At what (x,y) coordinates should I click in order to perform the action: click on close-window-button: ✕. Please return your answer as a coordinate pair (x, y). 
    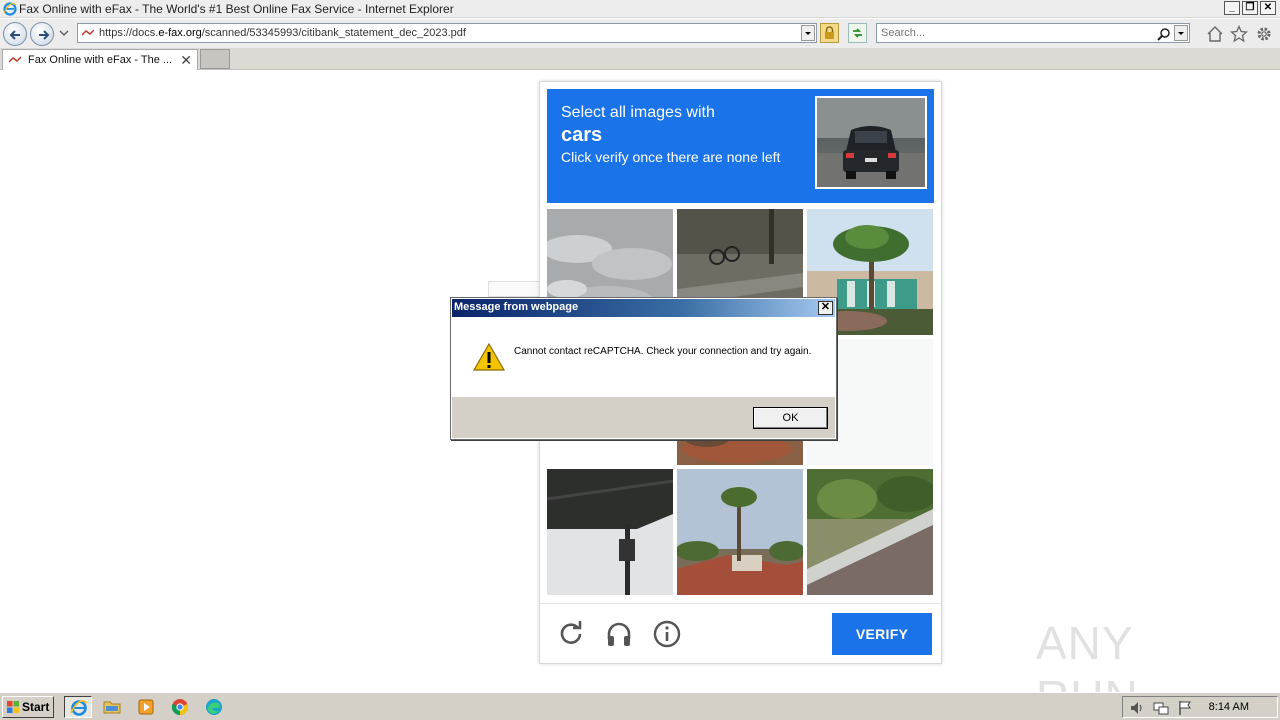
    Looking at the image, I should click on (1268, 8).